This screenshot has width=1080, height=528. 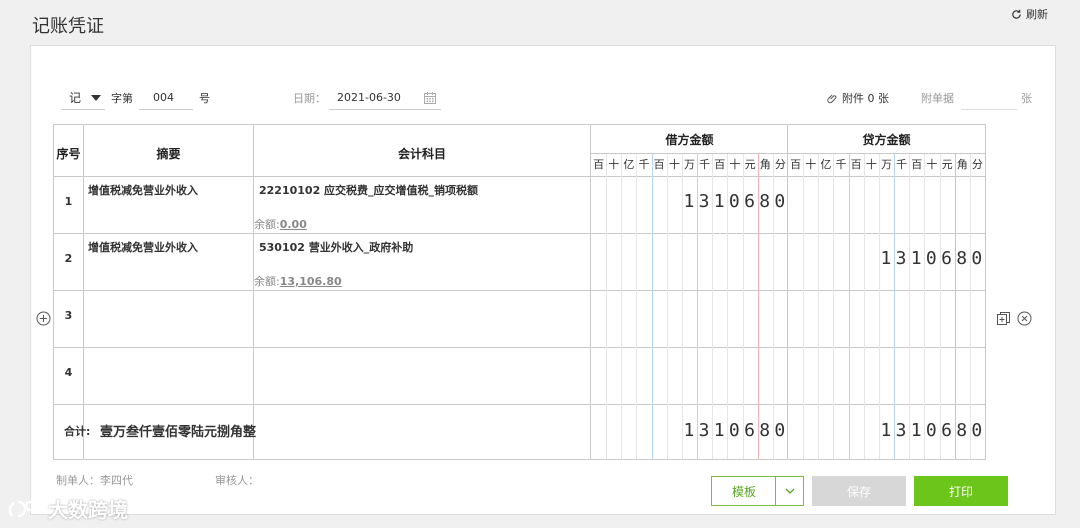 I want to click on template-dropdown-toggle, so click(x=789, y=491).